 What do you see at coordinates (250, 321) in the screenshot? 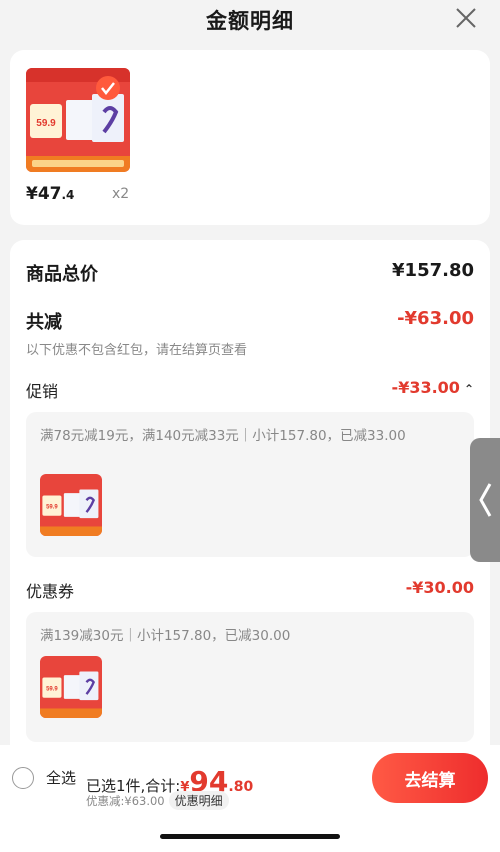
I see `reduce-row: 共减 -¥63.00` at bounding box center [250, 321].